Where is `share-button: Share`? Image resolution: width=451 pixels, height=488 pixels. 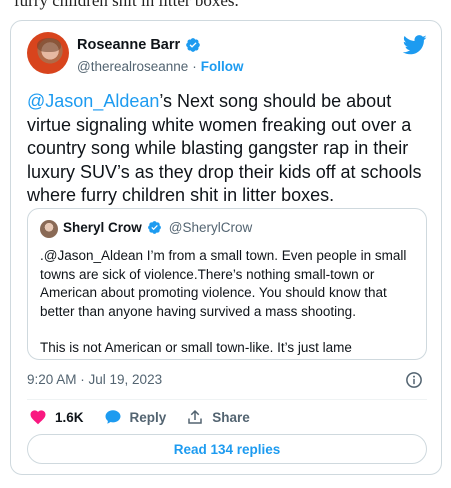
share-button: Share is located at coordinates (218, 417).